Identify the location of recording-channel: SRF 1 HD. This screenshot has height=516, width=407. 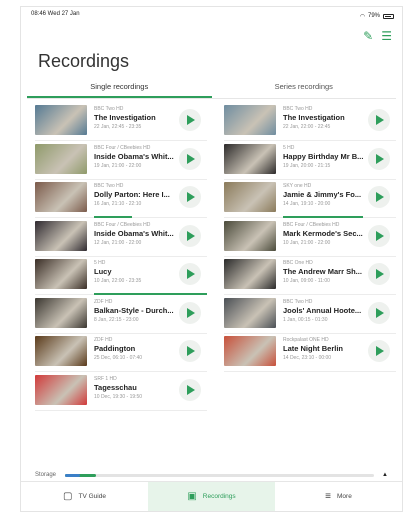
(105, 378).